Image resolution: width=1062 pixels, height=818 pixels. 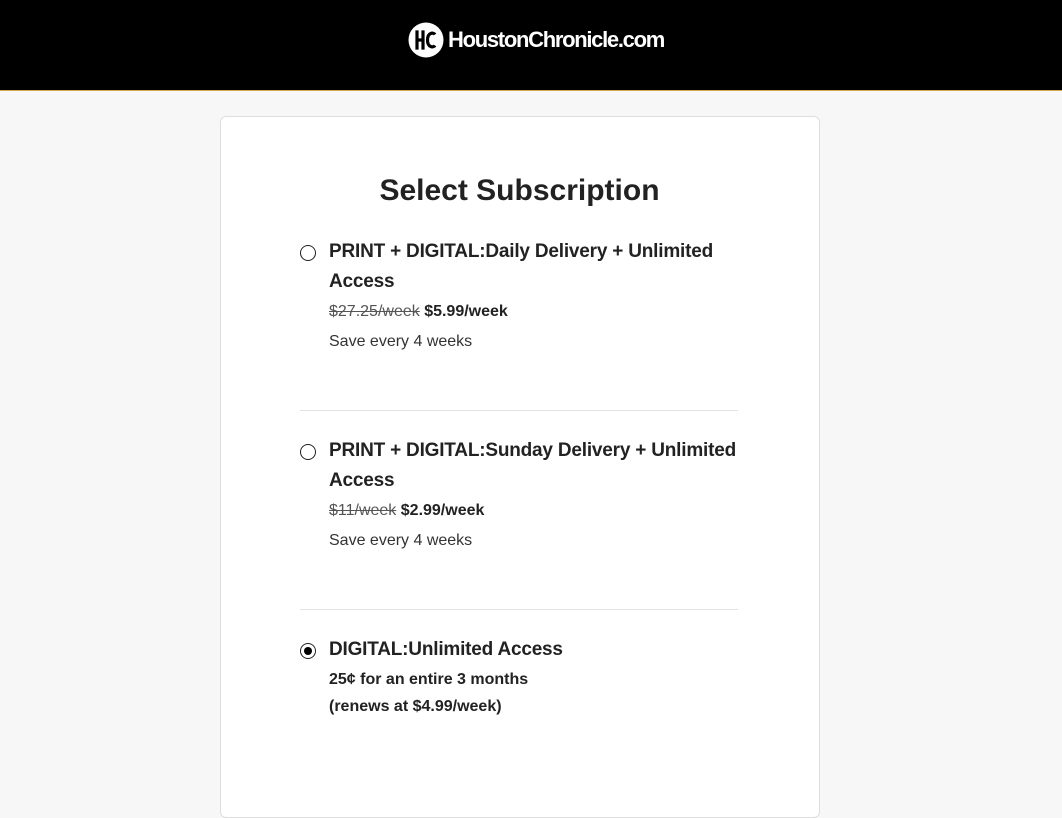 I want to click on hc-logo-icon, so click(x=426, y=40).